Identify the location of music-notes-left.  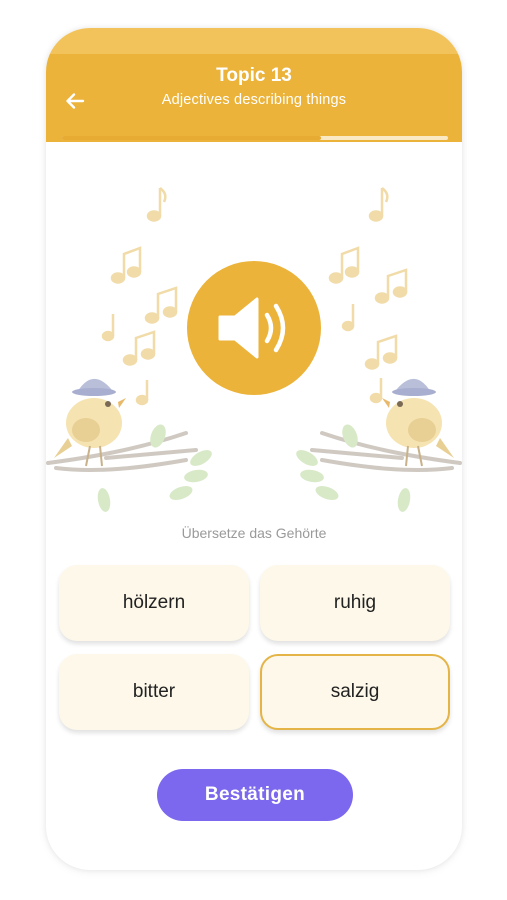
(139, 296).